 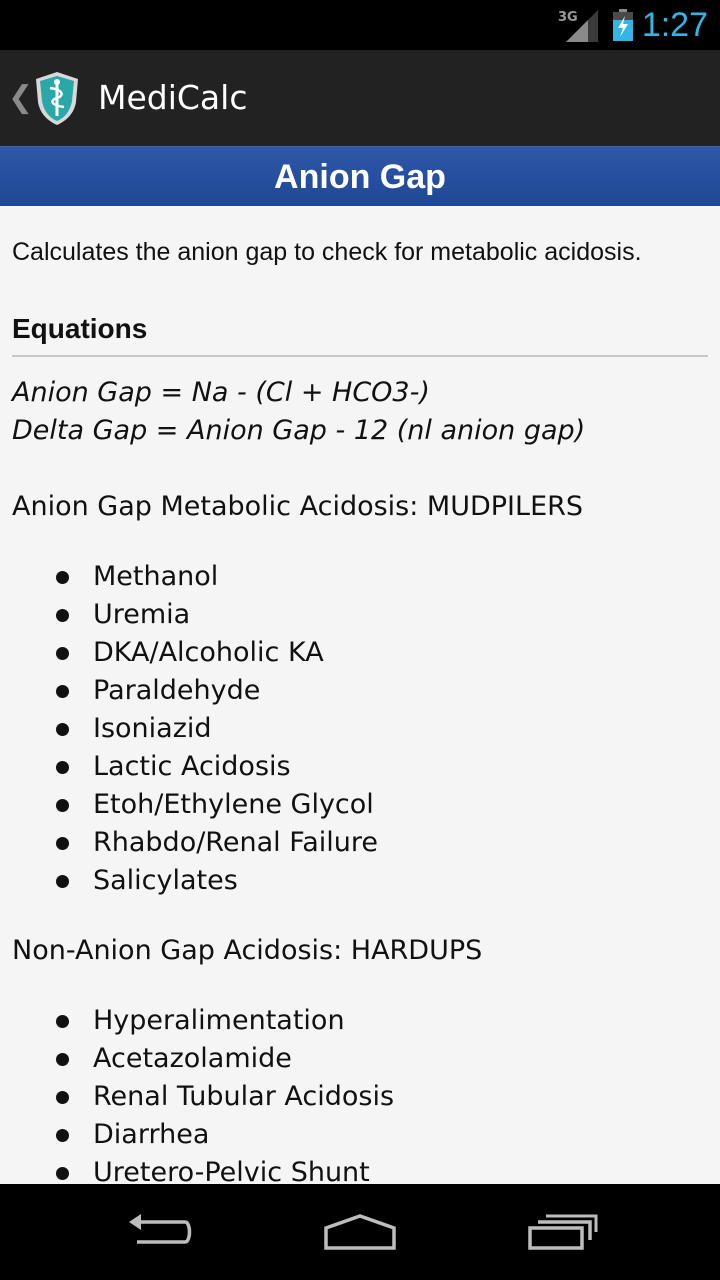 What do you see at coordinates (360, 881) in the screenshot?
I see `list-item: Salicylates` at bounding box center [360, 881].